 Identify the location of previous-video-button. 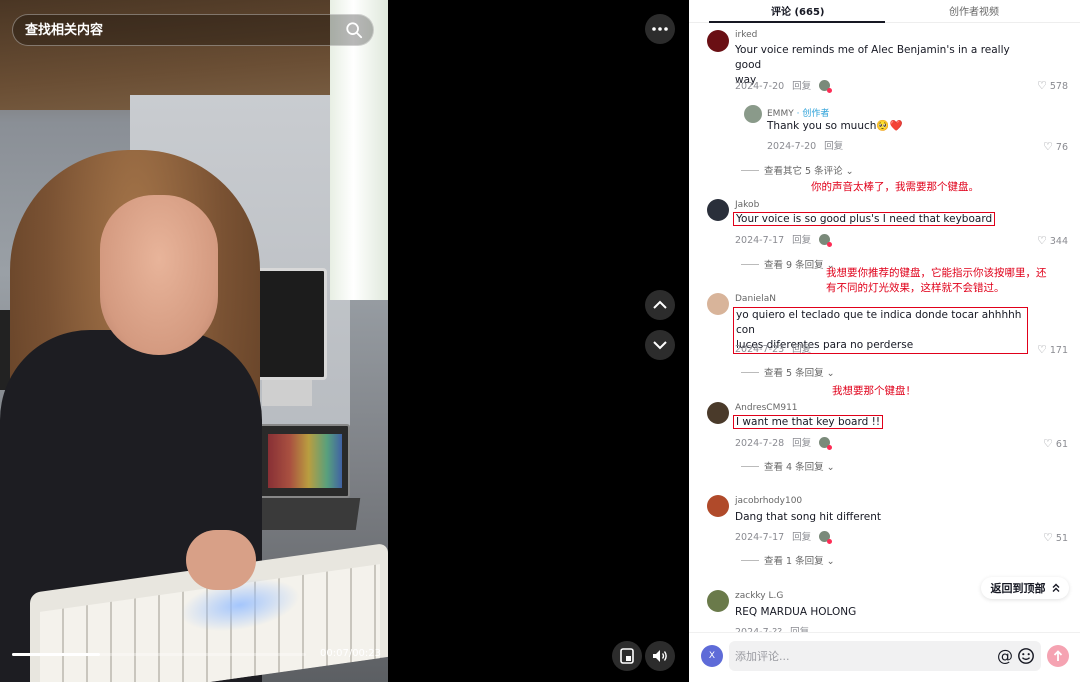
(660, 305).